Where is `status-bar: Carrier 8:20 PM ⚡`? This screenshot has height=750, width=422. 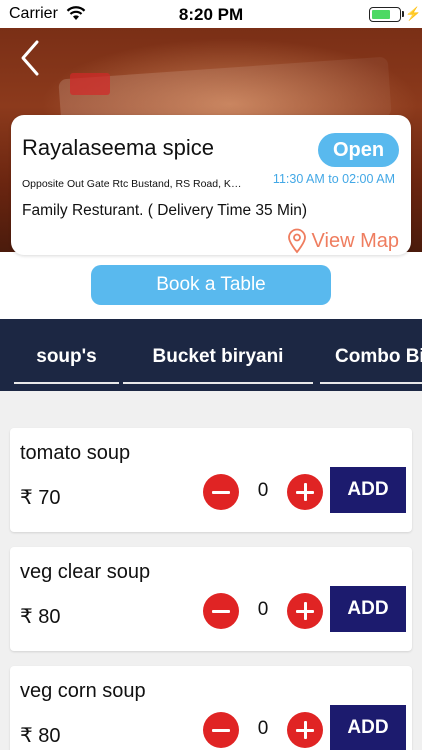 status-bar: Carrier 8:20 PM ⚡ is located at coordinates (211, 14).